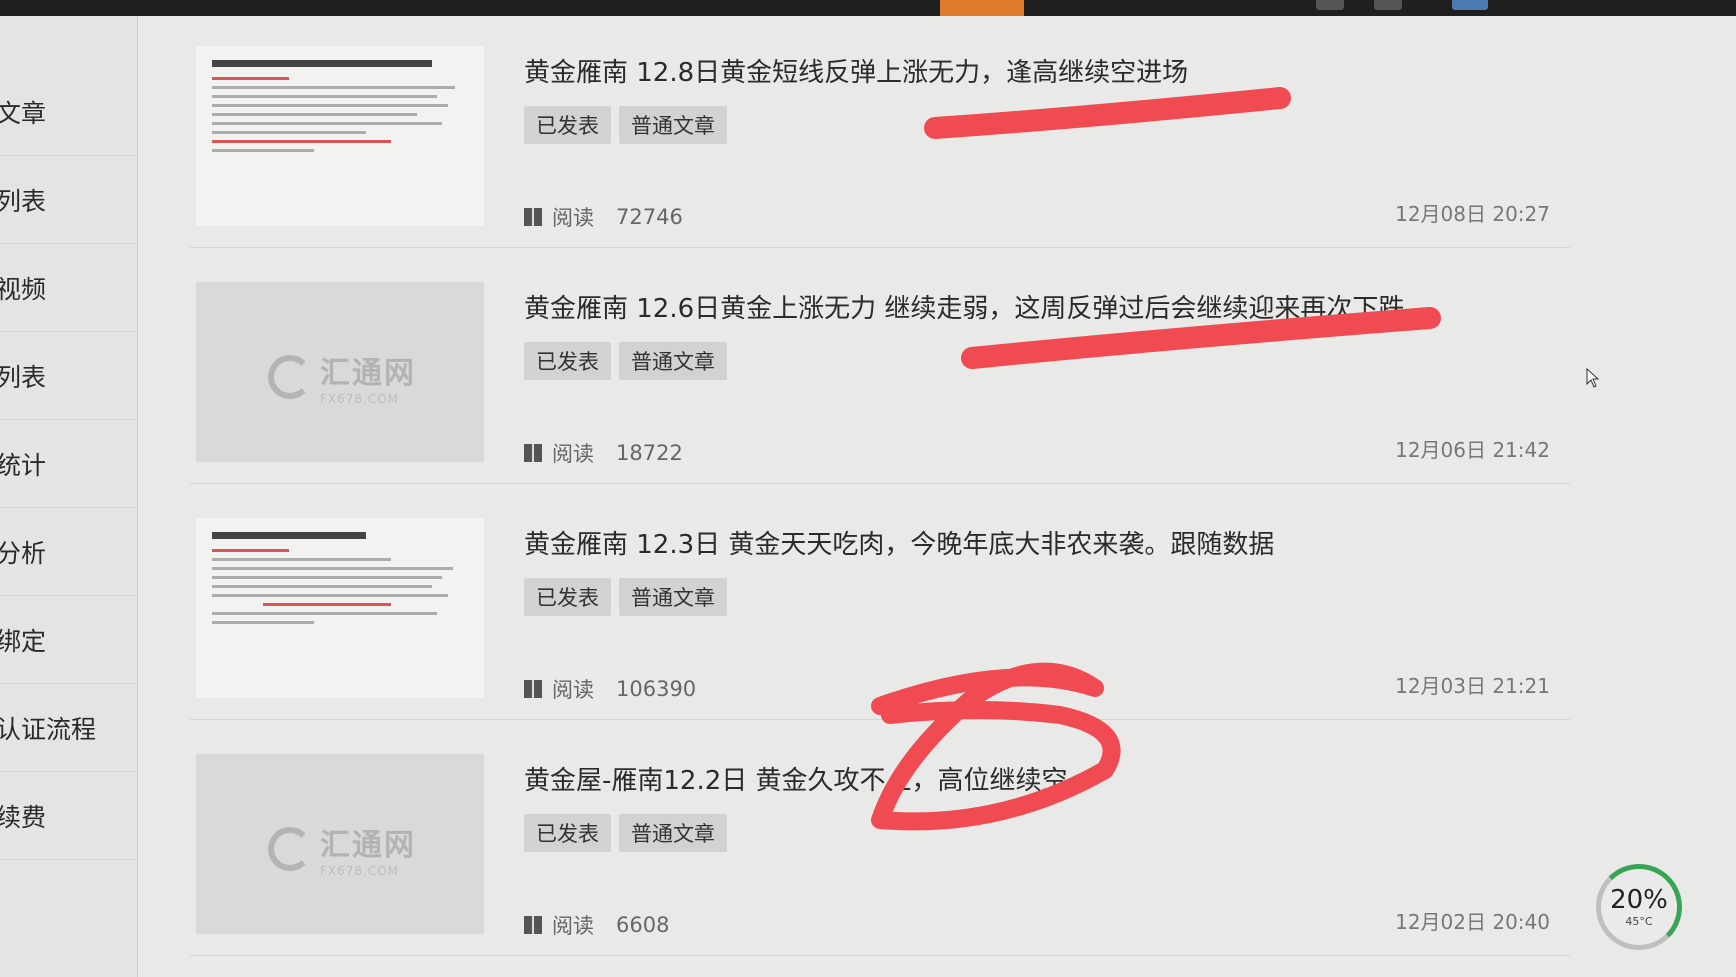  I want to click on sidebar-item-list: 列表, so click(68, 200).